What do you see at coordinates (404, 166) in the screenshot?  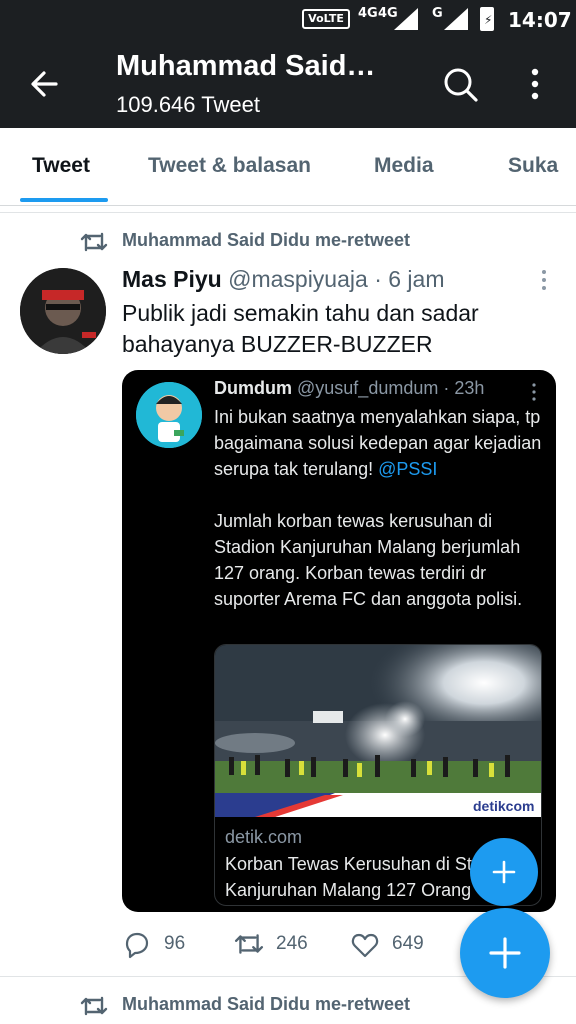 I see `tab-media: Media` at bounding box center [404, 166].